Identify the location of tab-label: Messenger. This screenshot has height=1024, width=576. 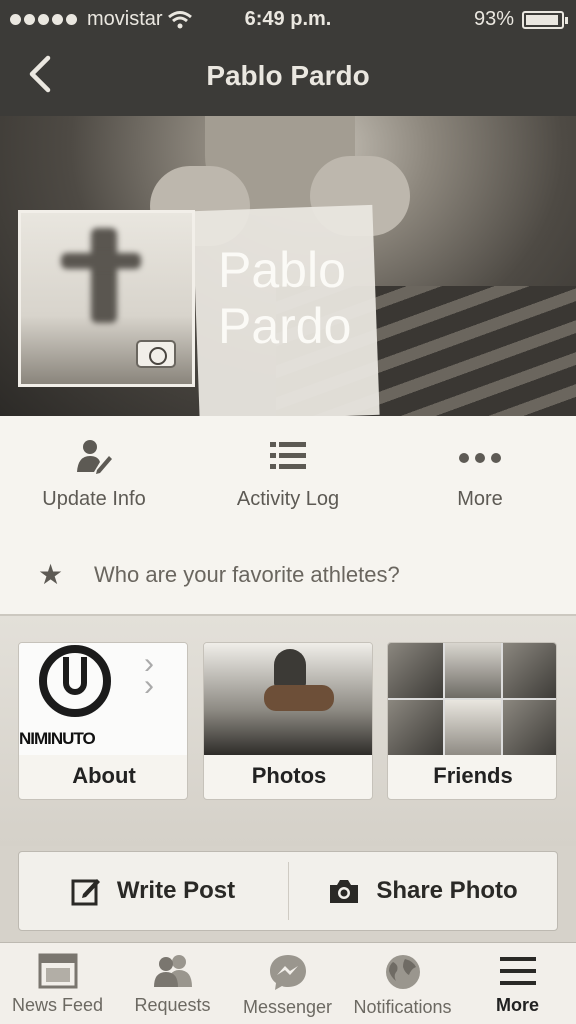
(287, 1007).